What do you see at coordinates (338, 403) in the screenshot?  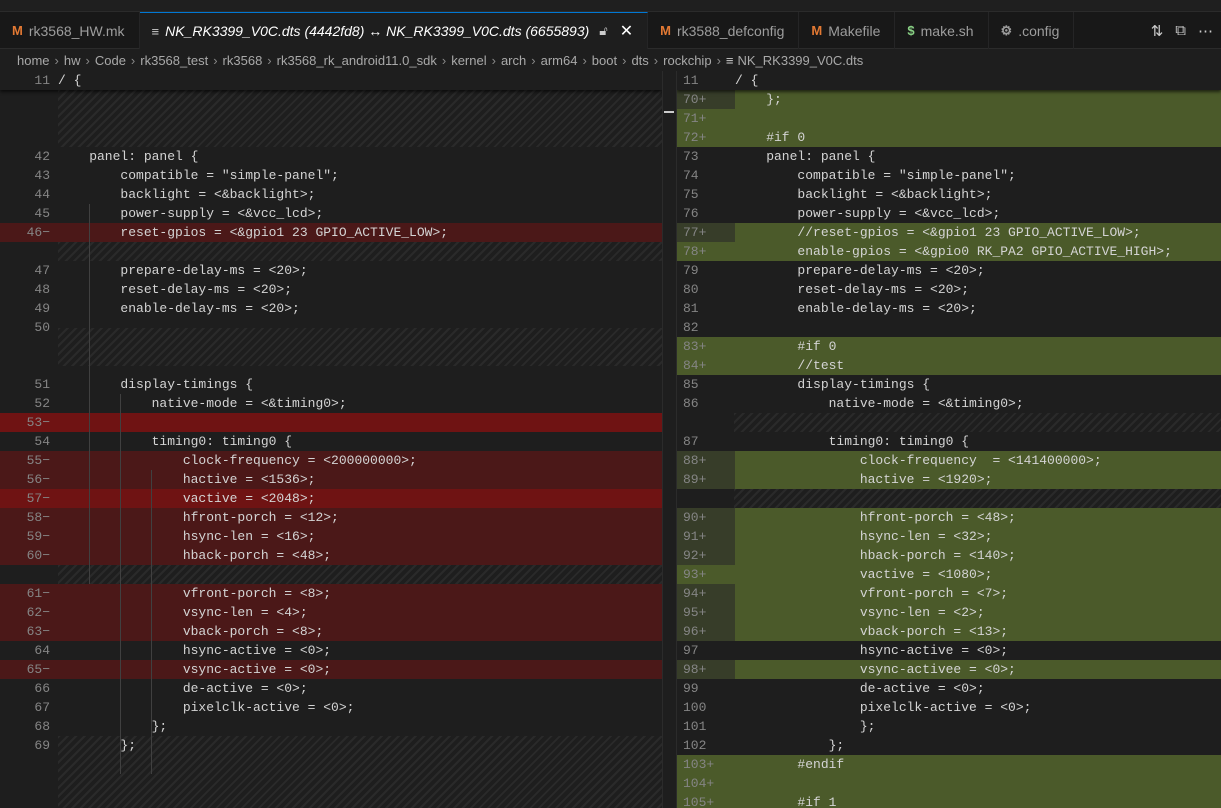 I see `code-line: 52 native-mode = <&timing0>;` at bounding box center [338, 403].